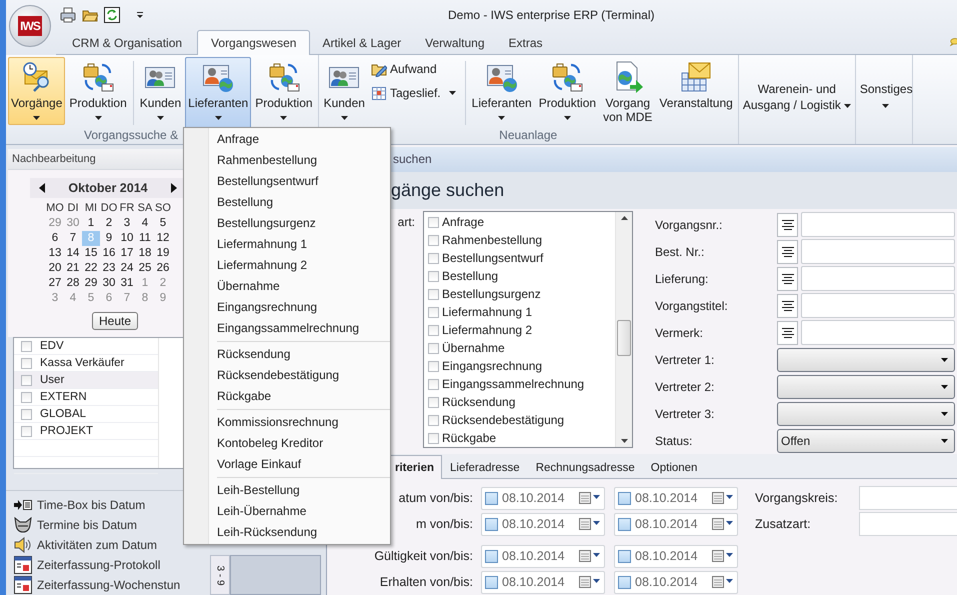  What do you see at coordinates (97, 545) in the screenshot?
I see `link: Aktivitäten zum Datum` at bounding box center [97, 545].